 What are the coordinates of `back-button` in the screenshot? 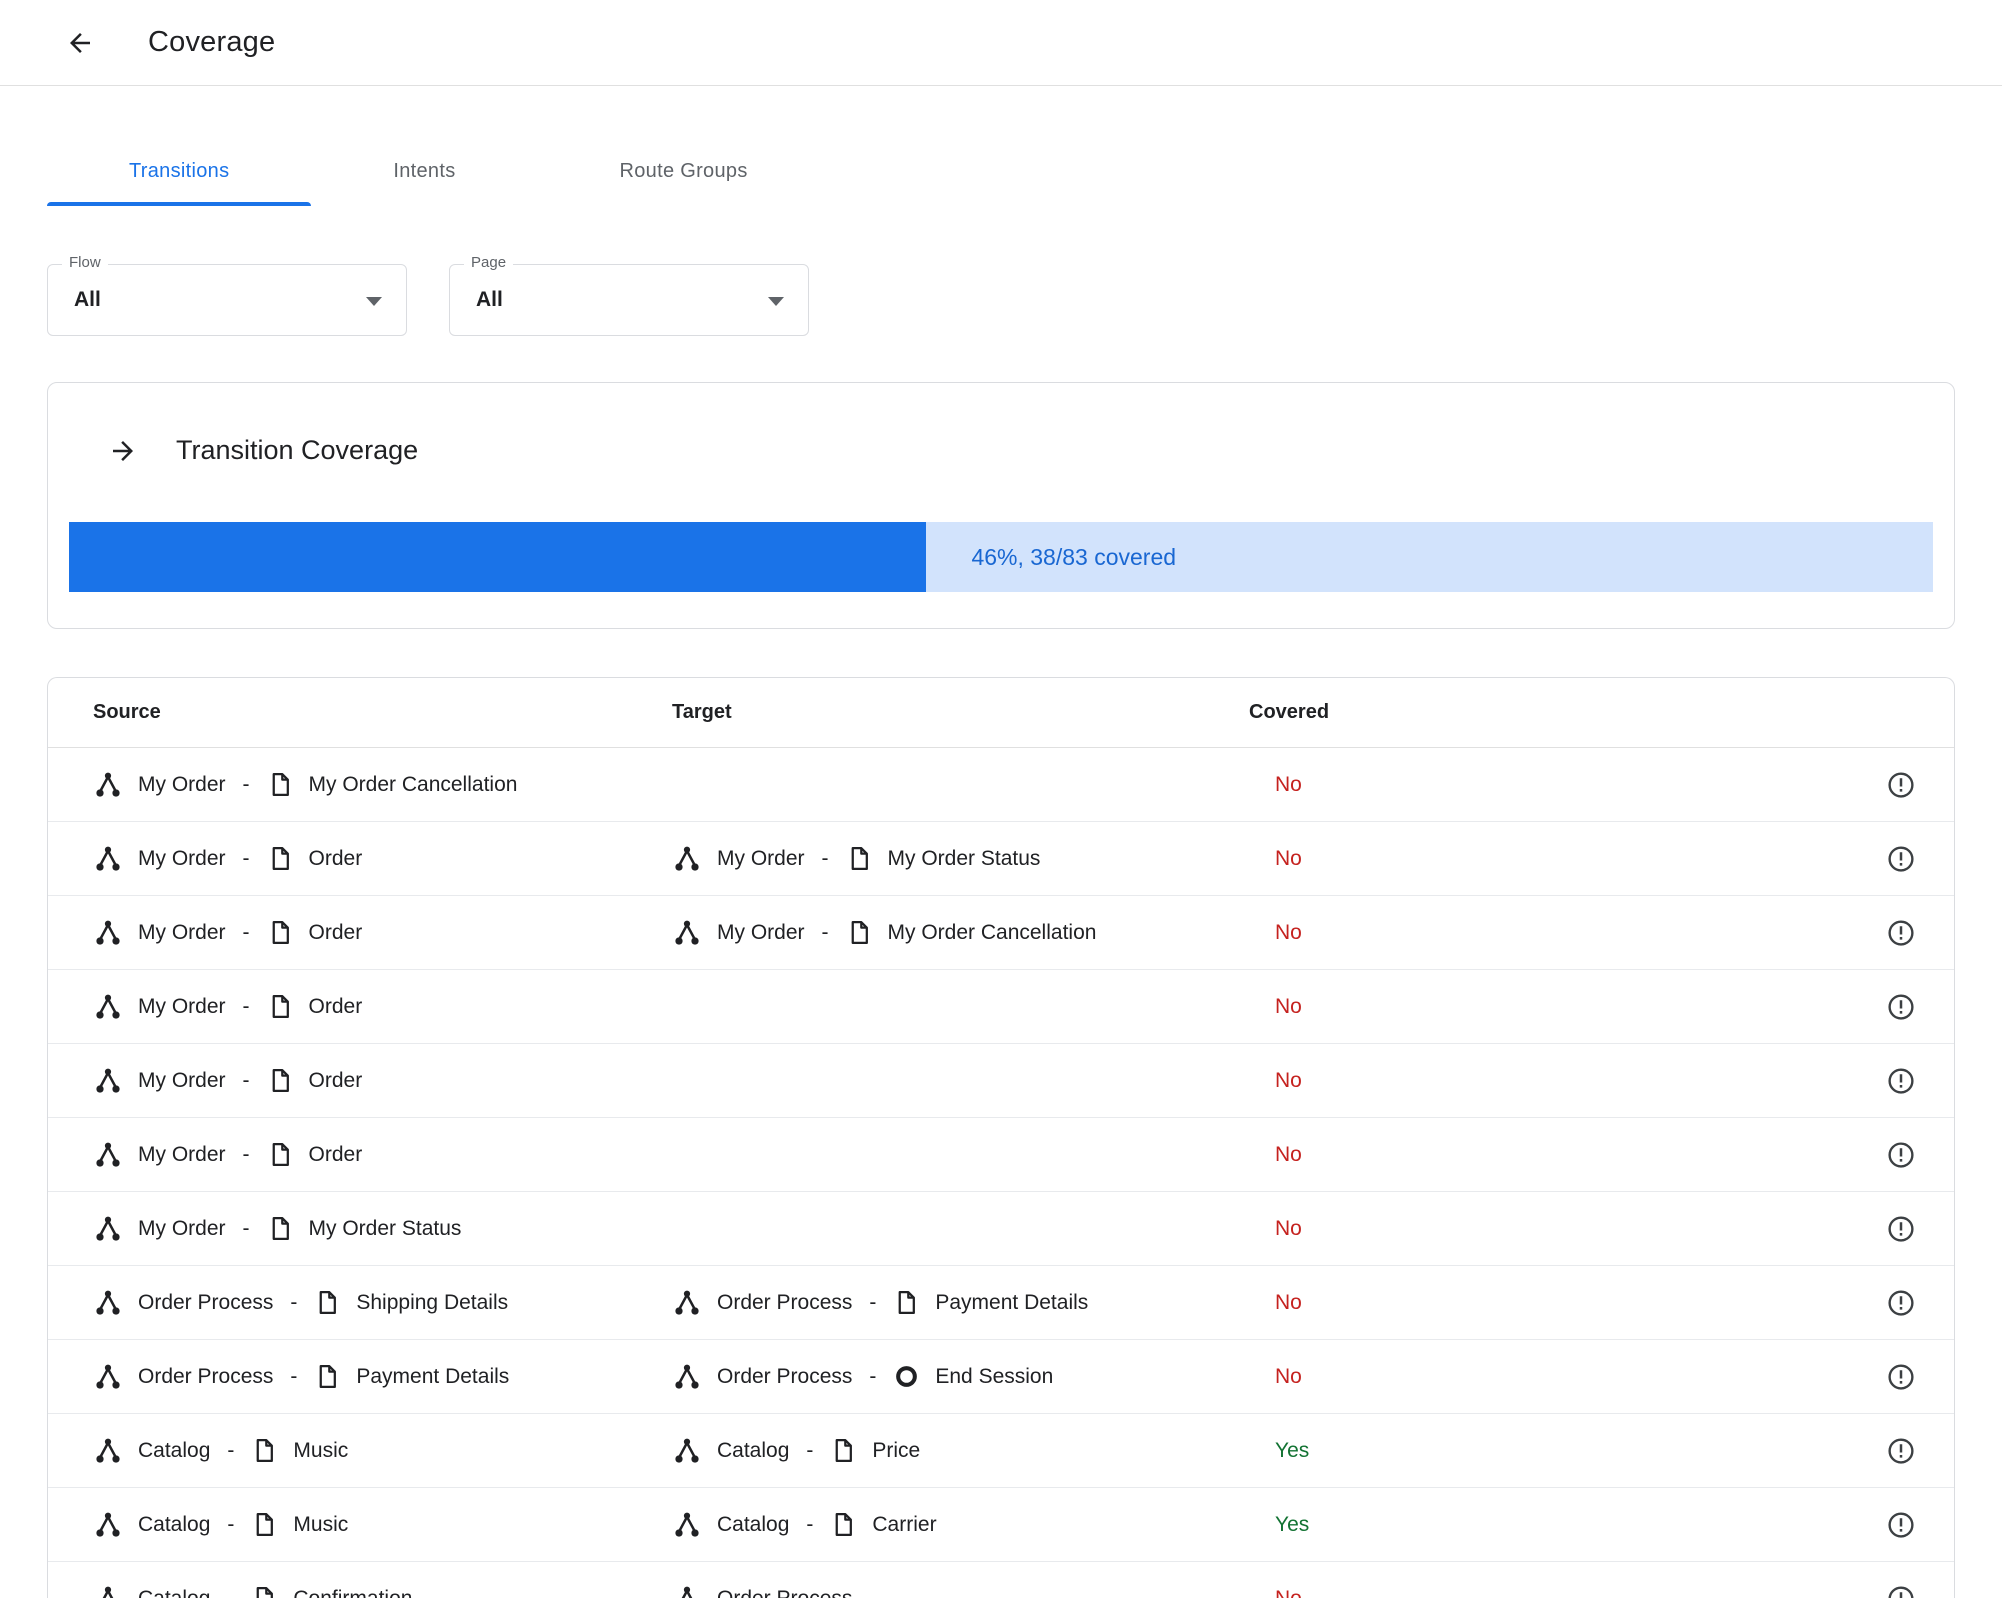 It's located at (80, 43).